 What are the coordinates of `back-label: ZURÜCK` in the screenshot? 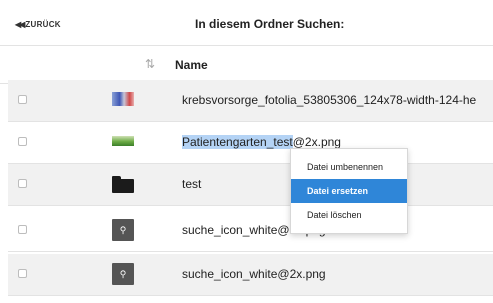 It's located at (43, 24).